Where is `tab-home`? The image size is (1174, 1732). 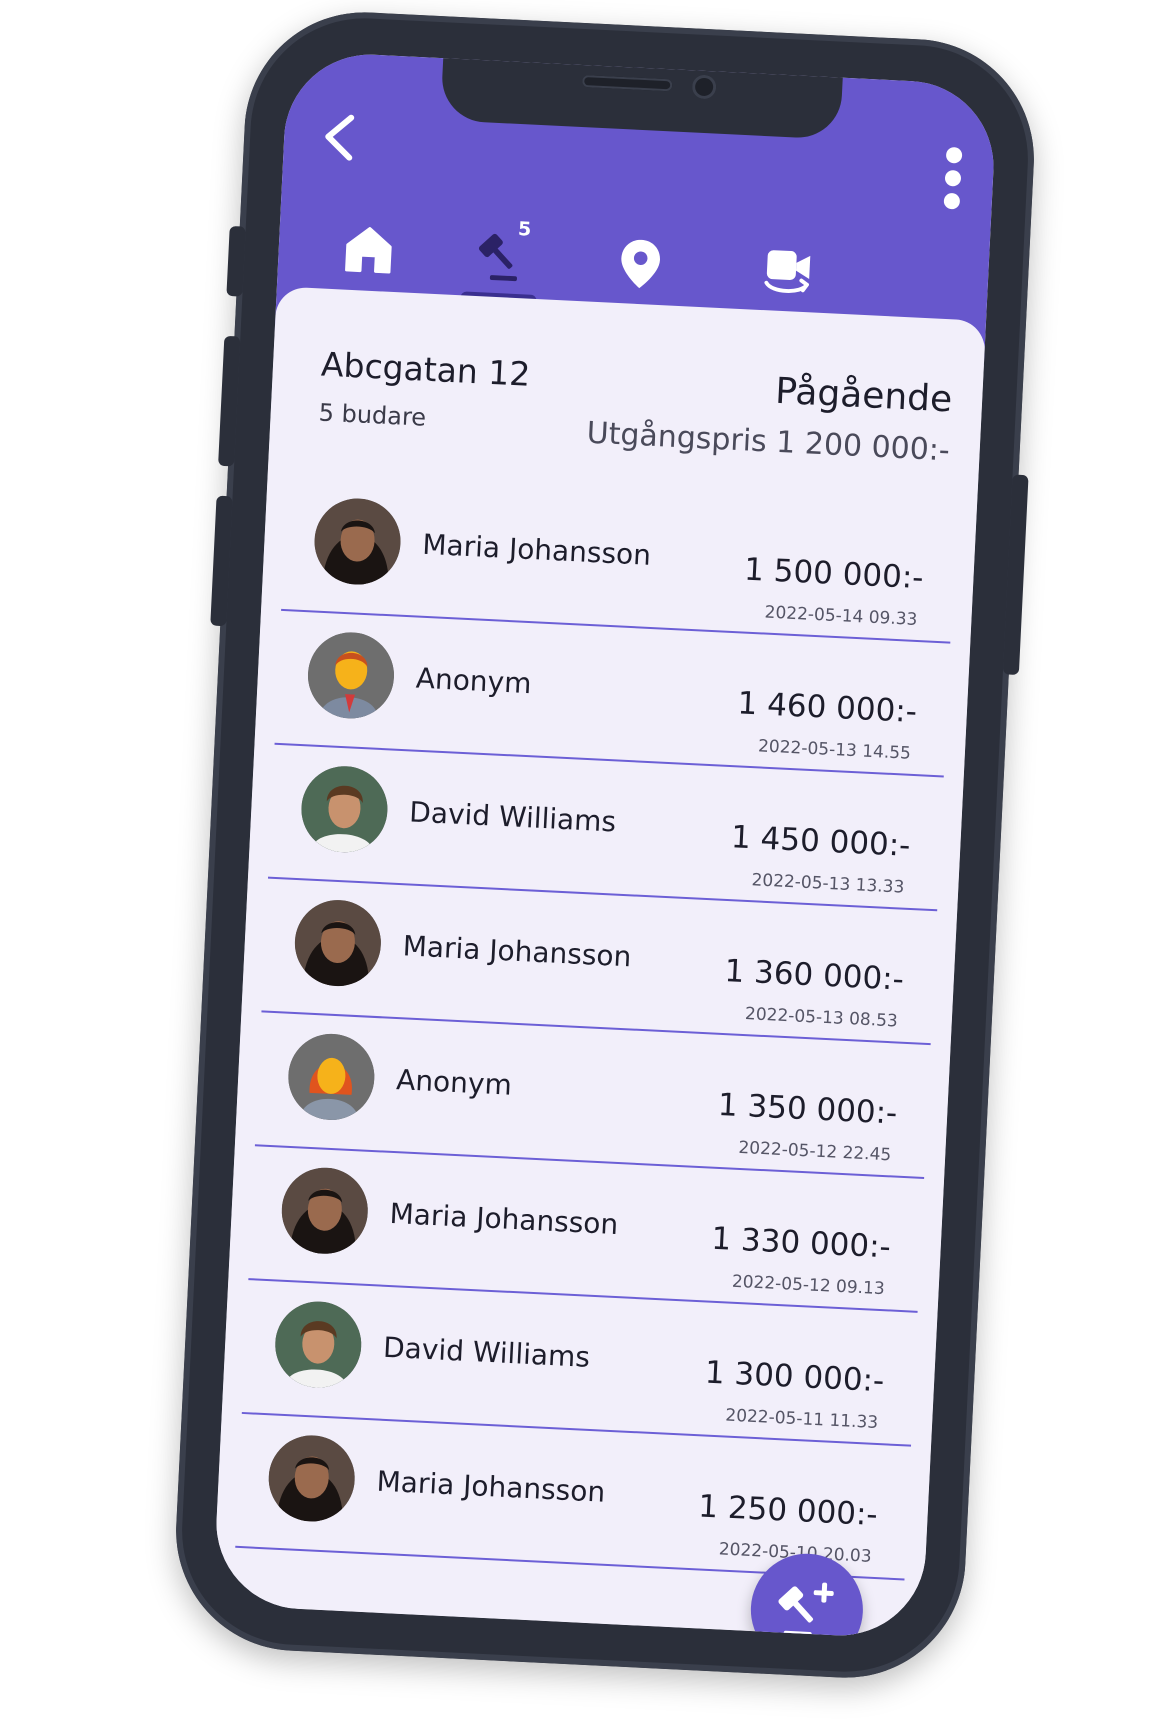 tab-home is located at coordinates (369, 249).